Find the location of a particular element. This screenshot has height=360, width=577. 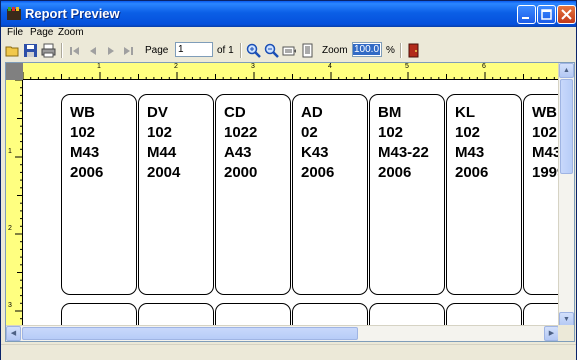

label-card: KL 102 M43 2006 is located at coordinates (484, 194).